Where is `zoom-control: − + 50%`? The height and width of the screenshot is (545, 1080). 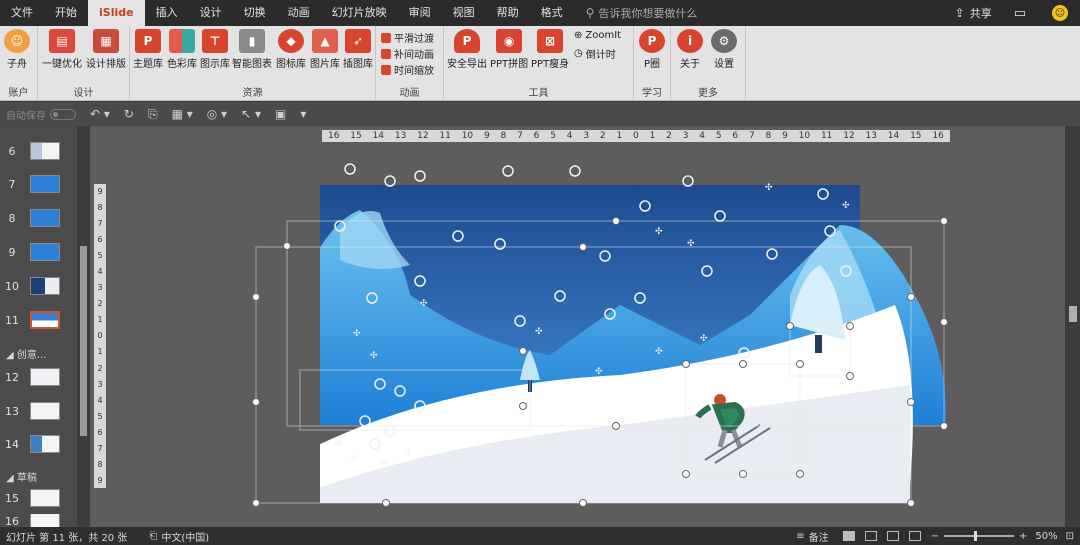
zoom-control: − + 50% is located at coordinates (994, 536).